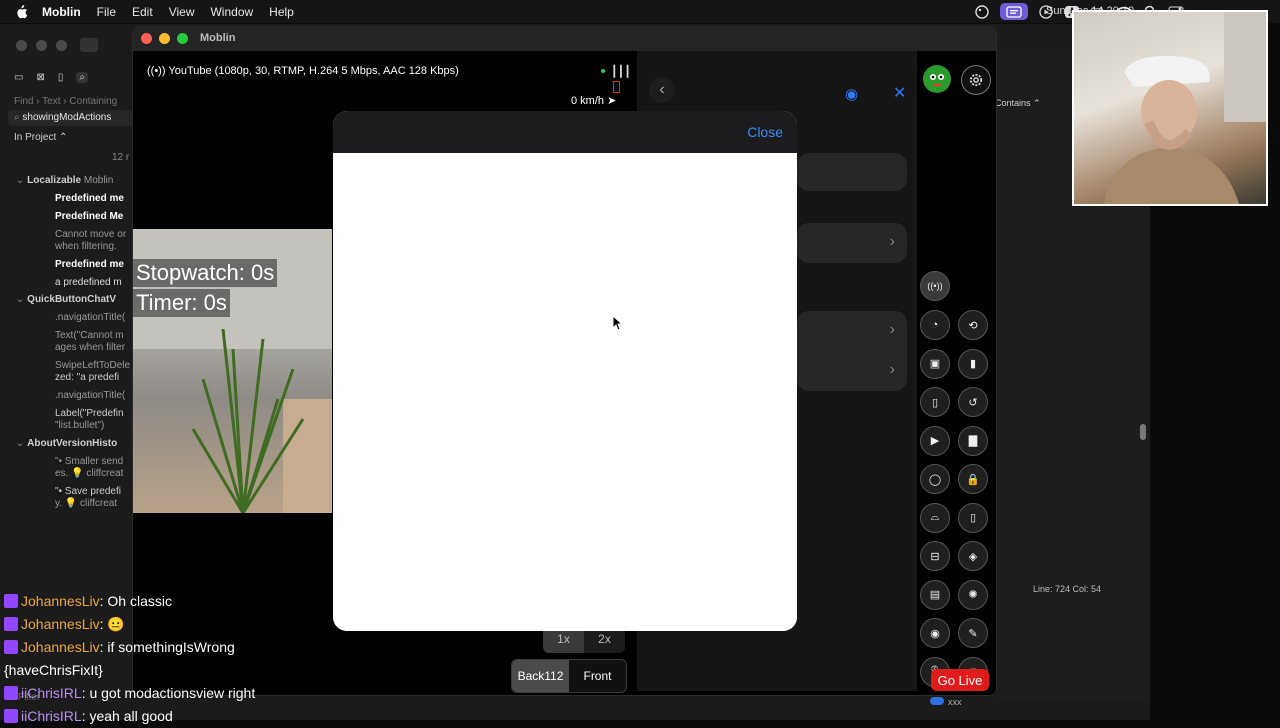  I want to click on camera-switch-icon: ⟲, so click(973, 325).